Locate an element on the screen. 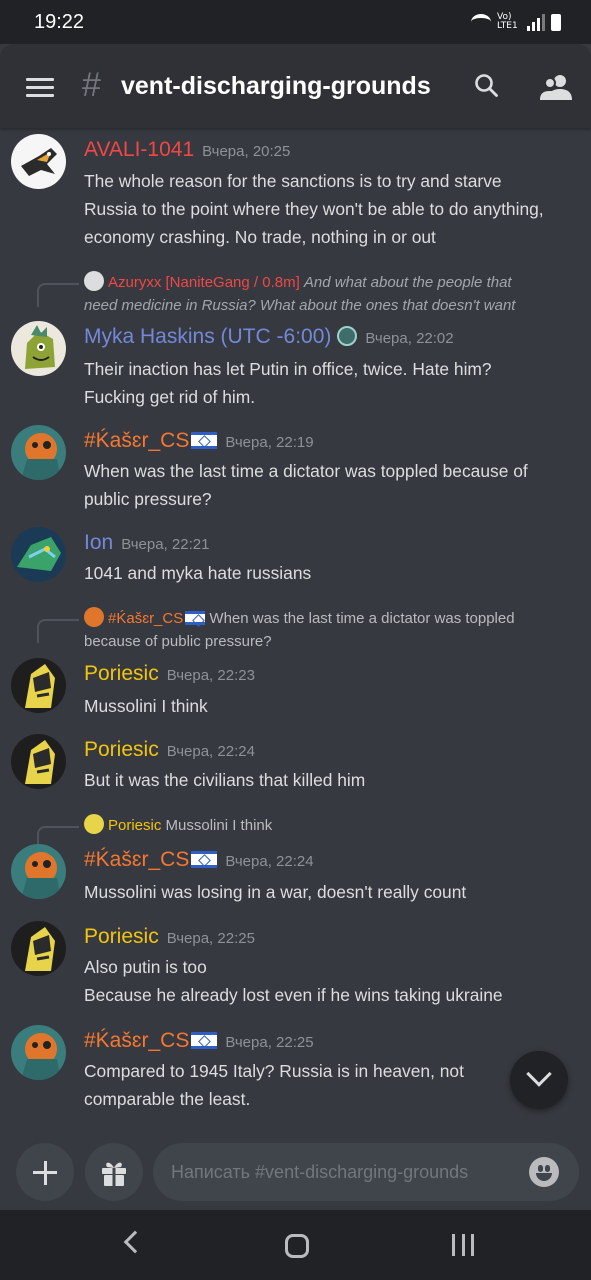 The height and width of the screenshot is (1280, 591). message-input-box is located at coordinates (366, 1172).